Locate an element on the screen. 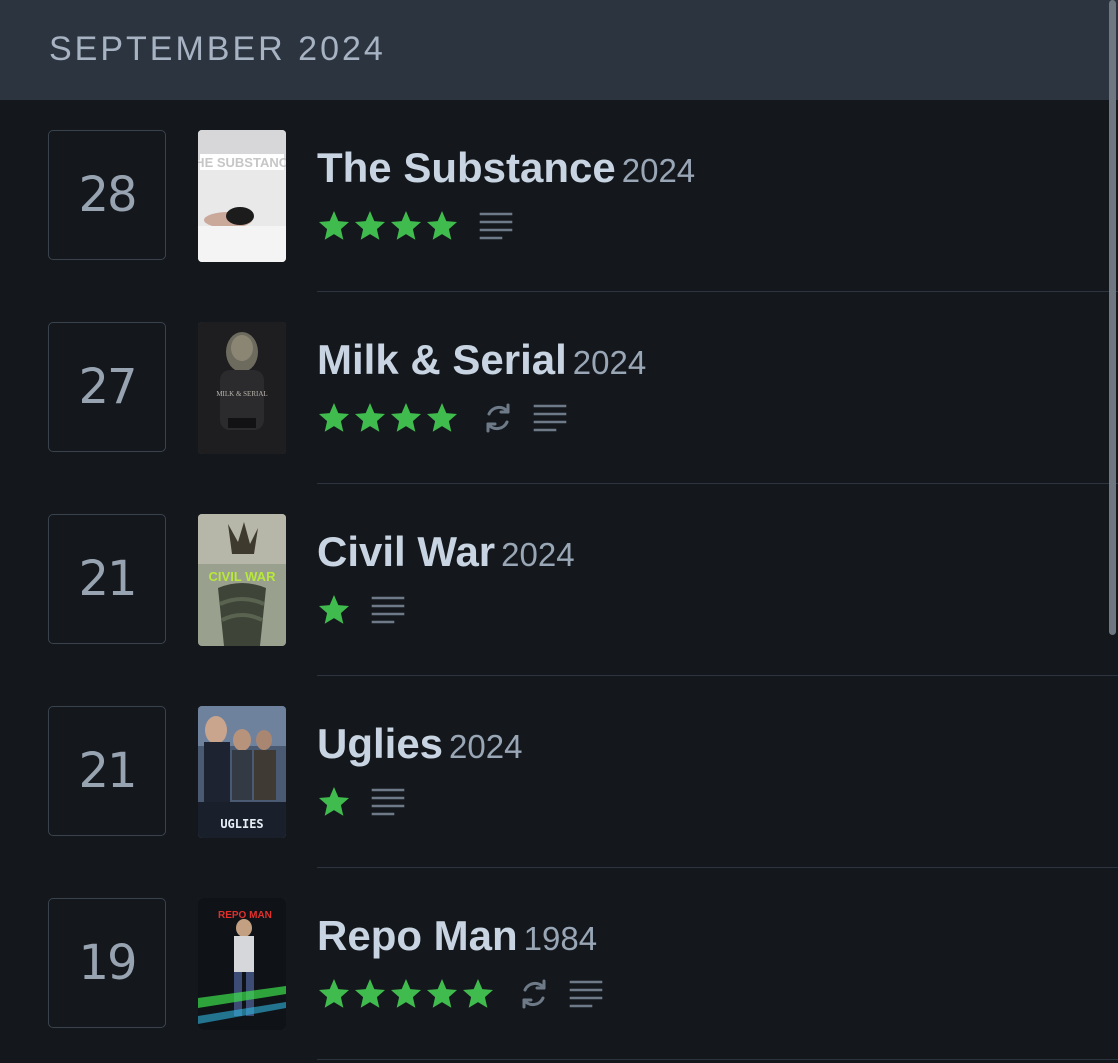 The image size is (1118, 1063). film-title-line: The Substance 2024 is located at coordinates (506, 168).